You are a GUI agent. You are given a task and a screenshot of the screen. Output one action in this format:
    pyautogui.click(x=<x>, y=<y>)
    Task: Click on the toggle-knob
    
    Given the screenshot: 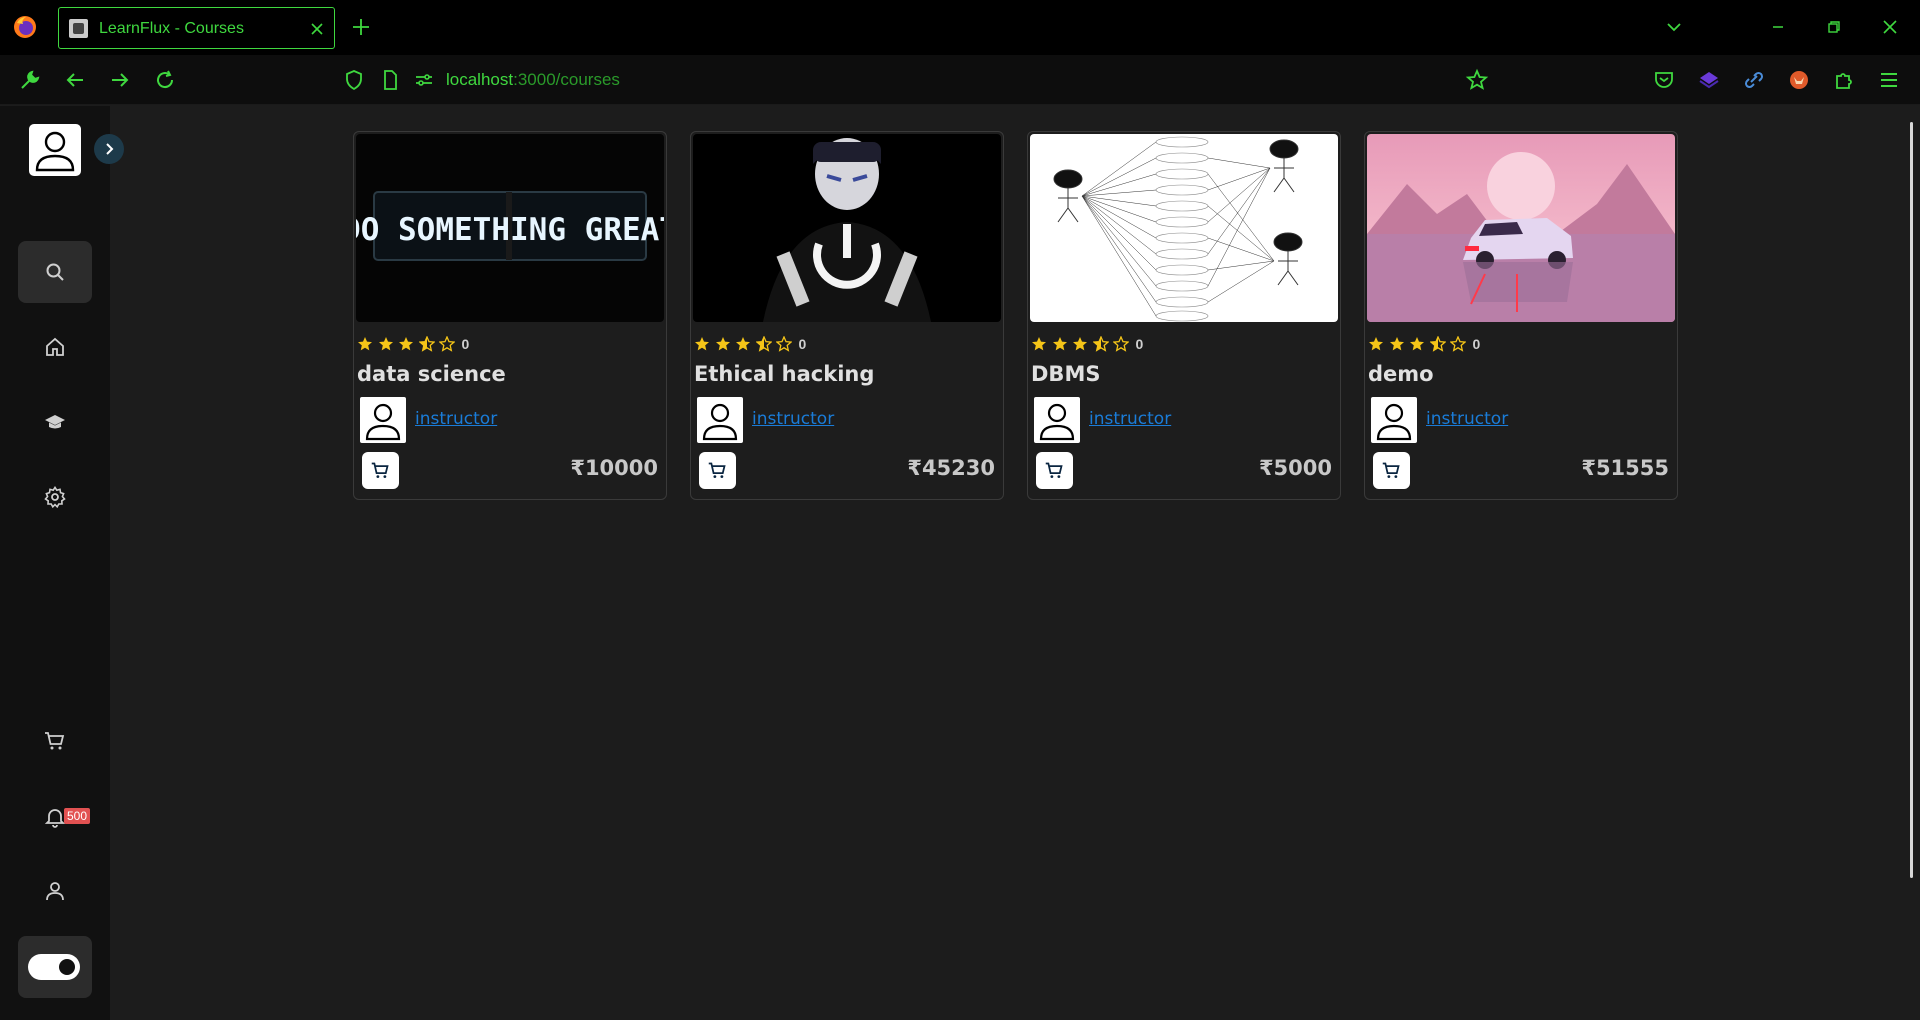 What is the action you would take?
    pyautogui.click(x=67, y=967)
    